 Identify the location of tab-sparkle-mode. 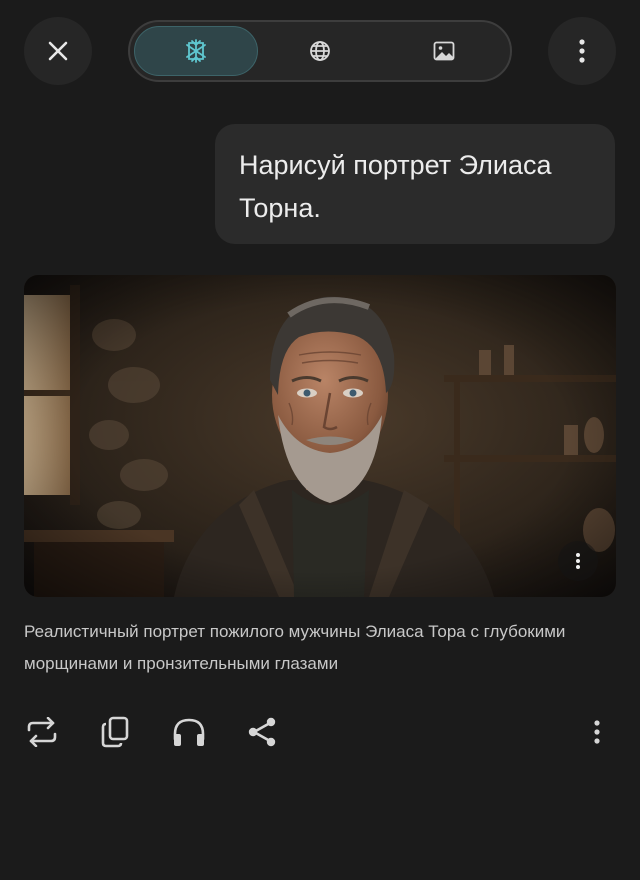
(196, 51).